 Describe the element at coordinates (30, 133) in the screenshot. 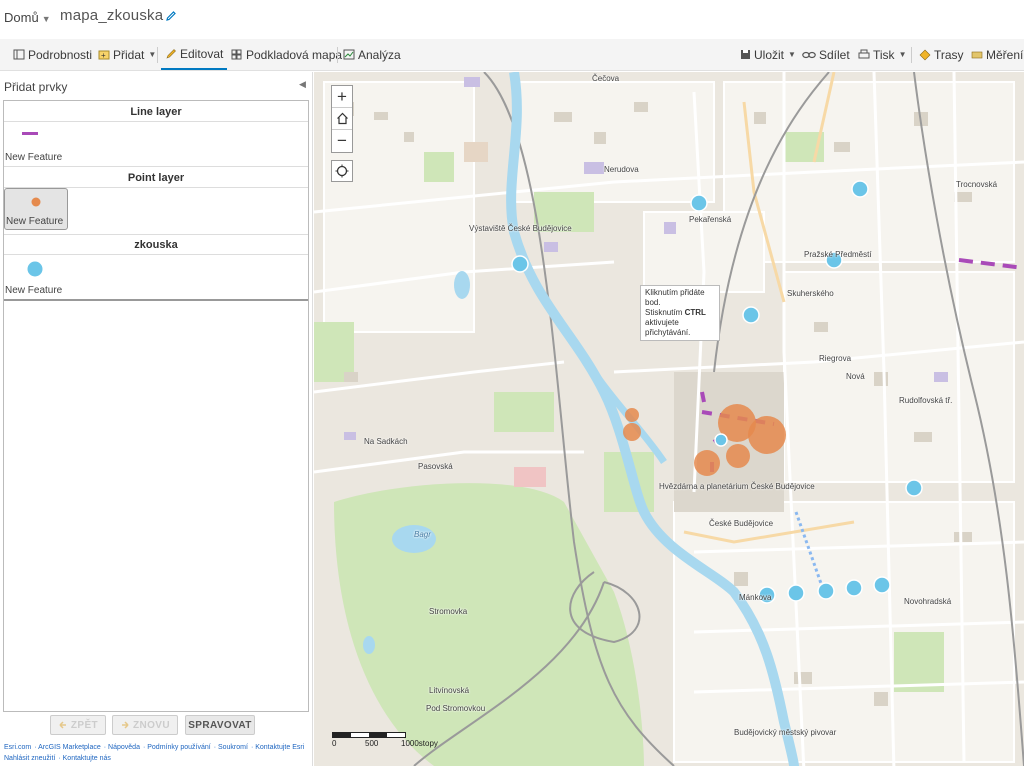

I see `line-symbol-icon` at that location.